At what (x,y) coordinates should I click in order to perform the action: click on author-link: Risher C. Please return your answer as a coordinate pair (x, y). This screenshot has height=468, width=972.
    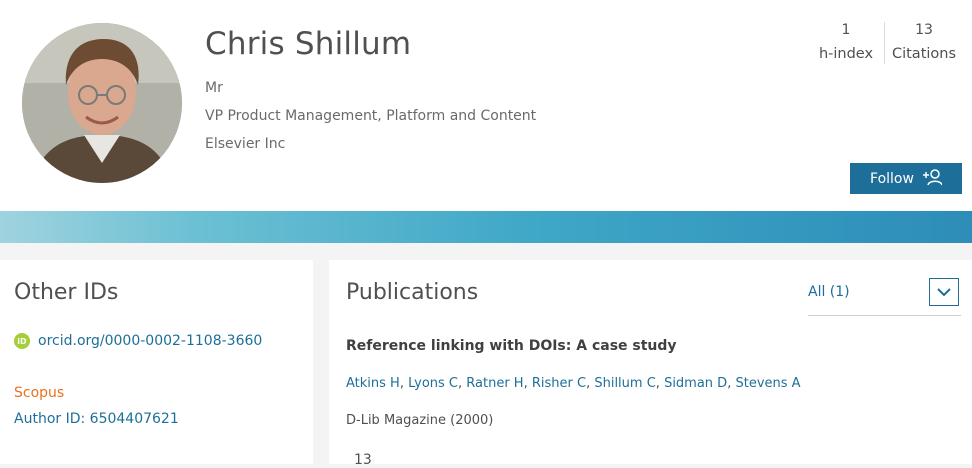
    Looking at the image, I should click on (559, 383).